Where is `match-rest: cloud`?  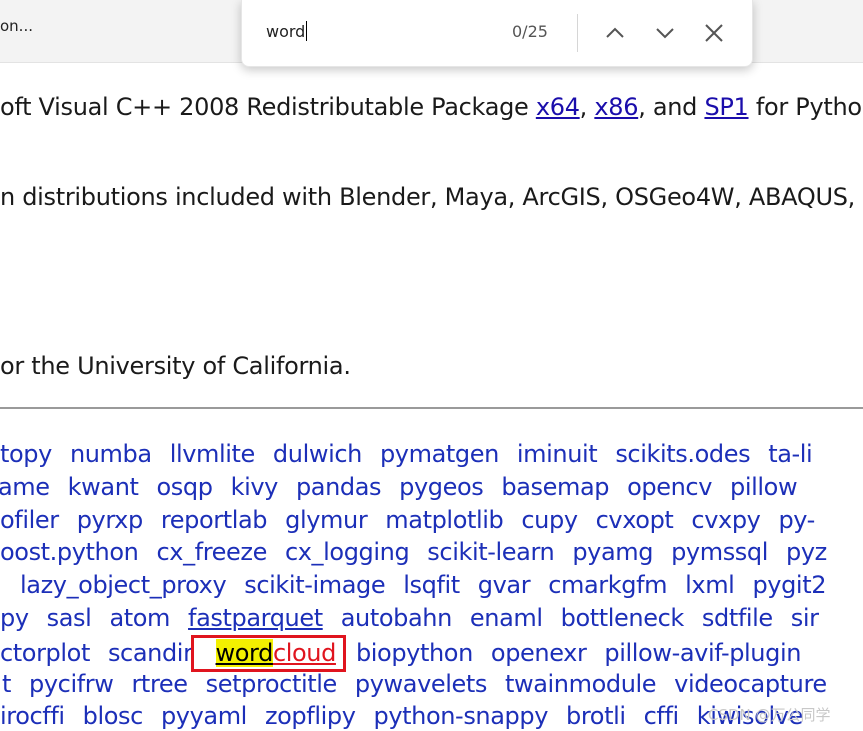 match-rest: cloud is located at coordinates (304, 653).